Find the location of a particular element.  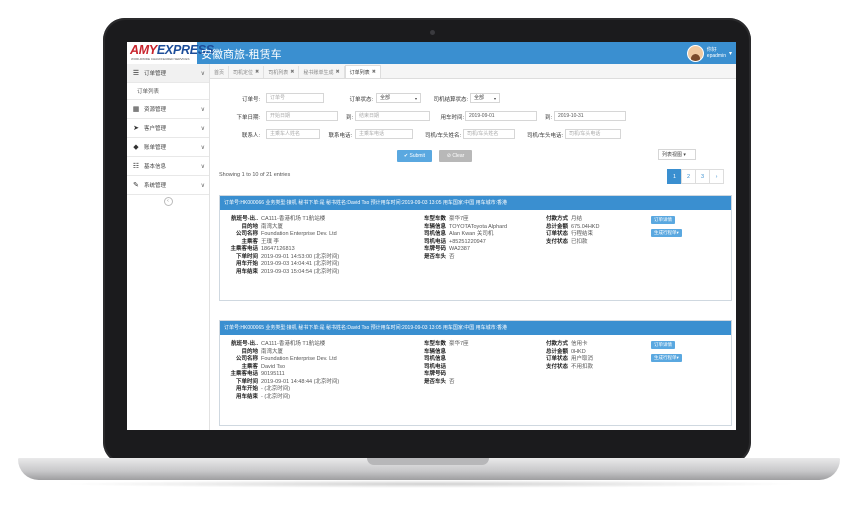

order-field: 主乘客电话 90195111 is located at coordinates (255, 375).